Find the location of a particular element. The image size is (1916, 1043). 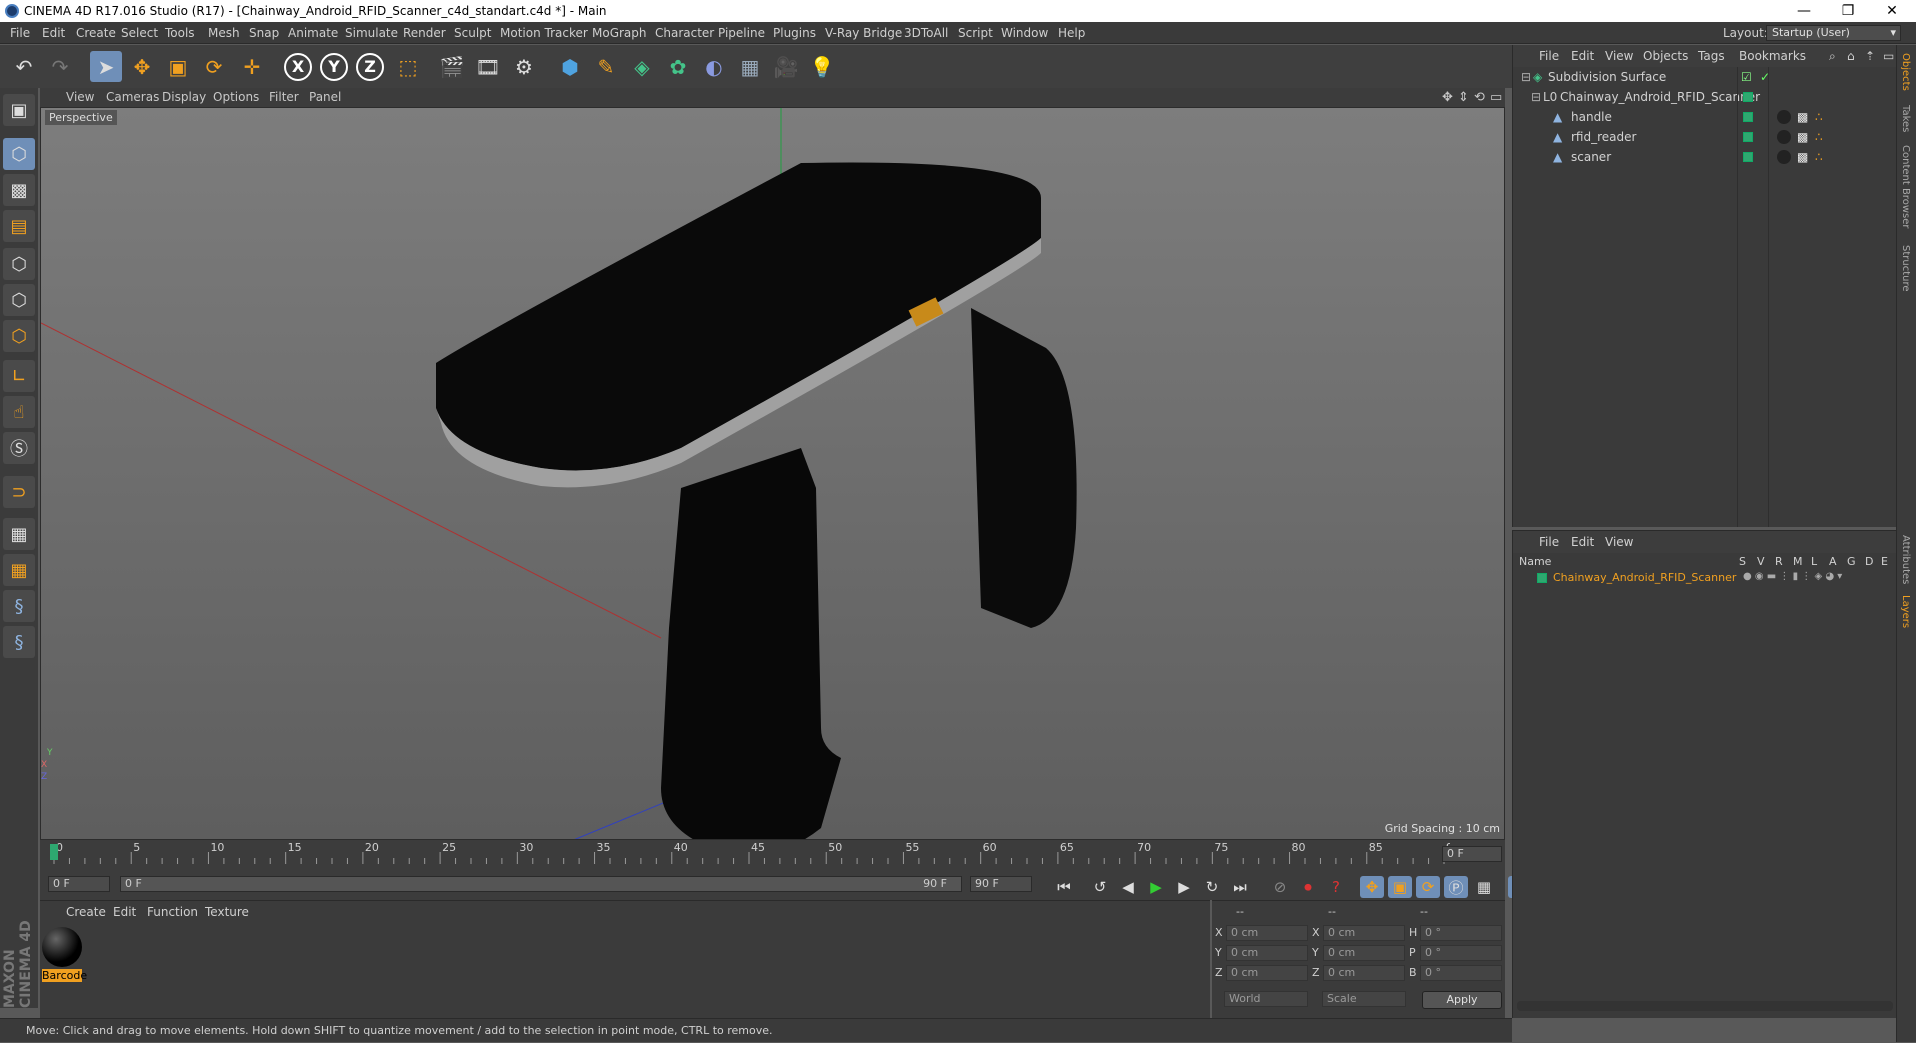

points-mode-icon: ⬡ is located at coordinates (19, 264).